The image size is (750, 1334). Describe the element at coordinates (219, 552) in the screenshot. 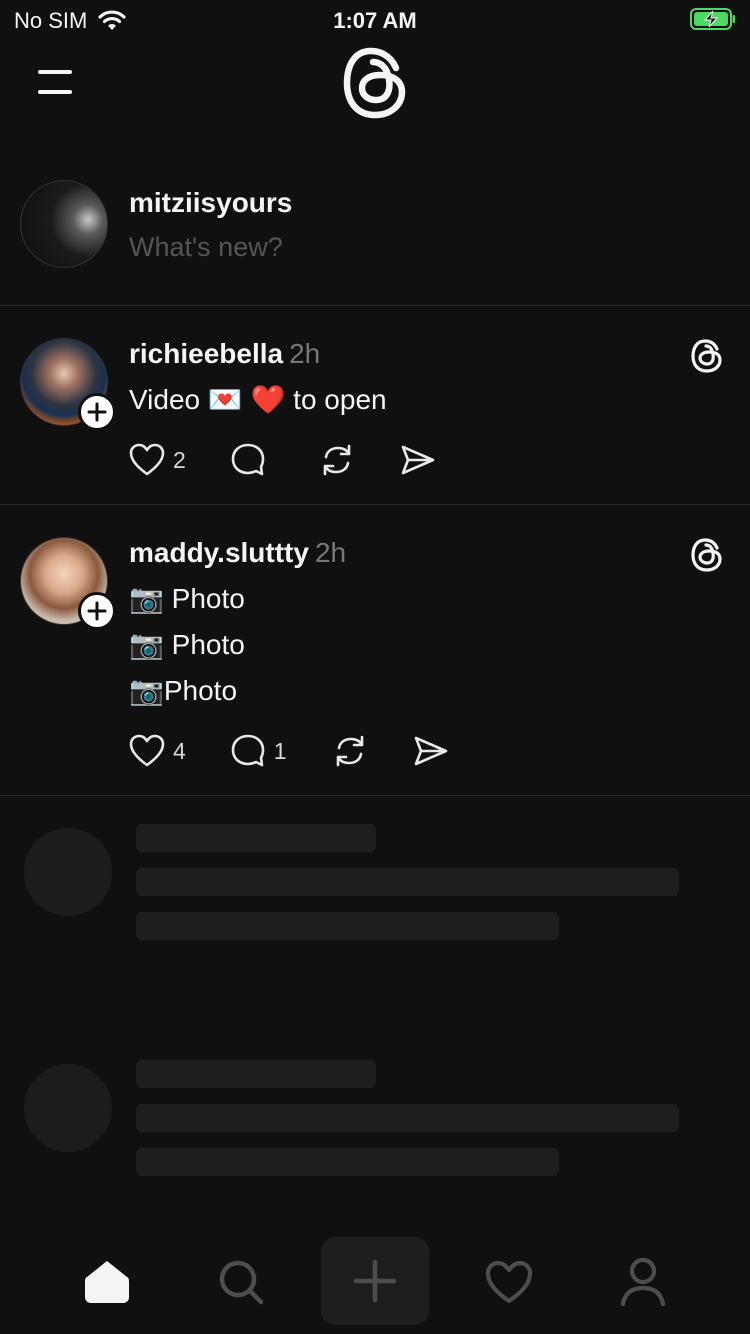

I see `post-username: maddy.sluttty` at that location.